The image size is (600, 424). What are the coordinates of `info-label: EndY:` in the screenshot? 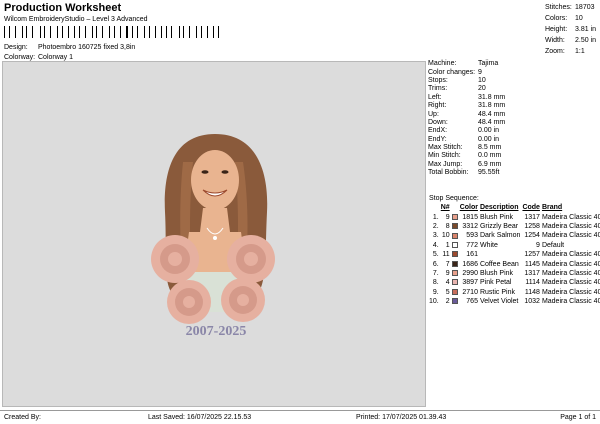 It's located at (437, 139).